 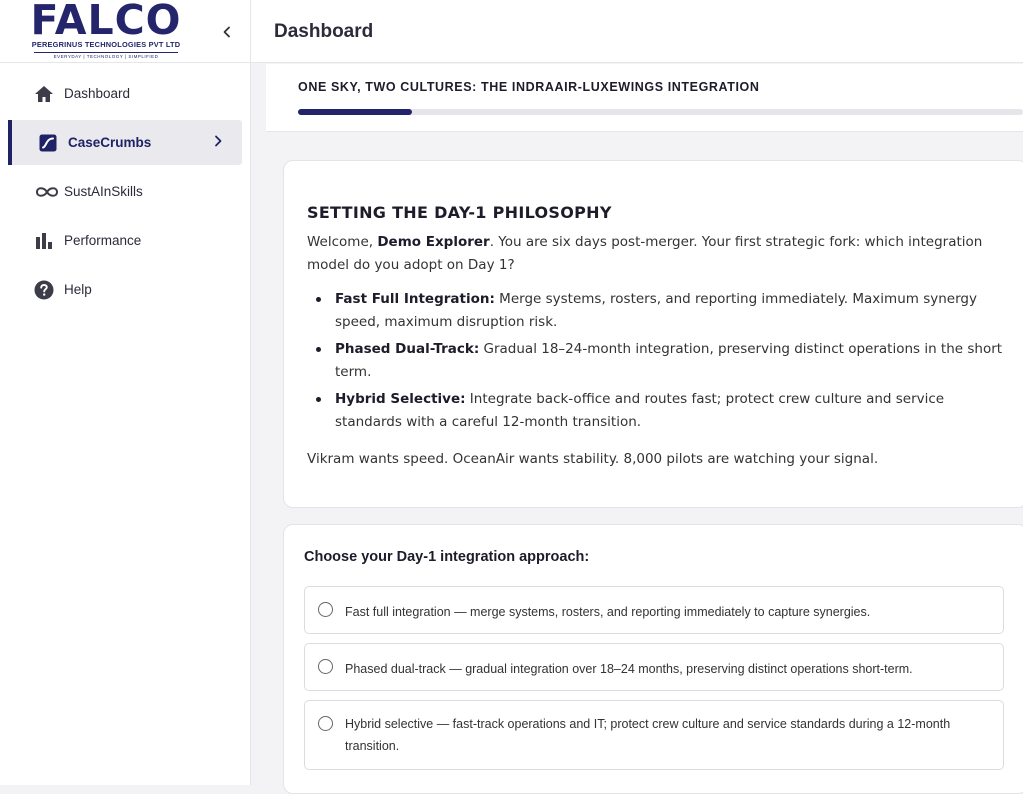 I want to click on logo-company-name: PEREGRINUS TECHNOLOGIES PVT LTD, so click(x=106, y=44).